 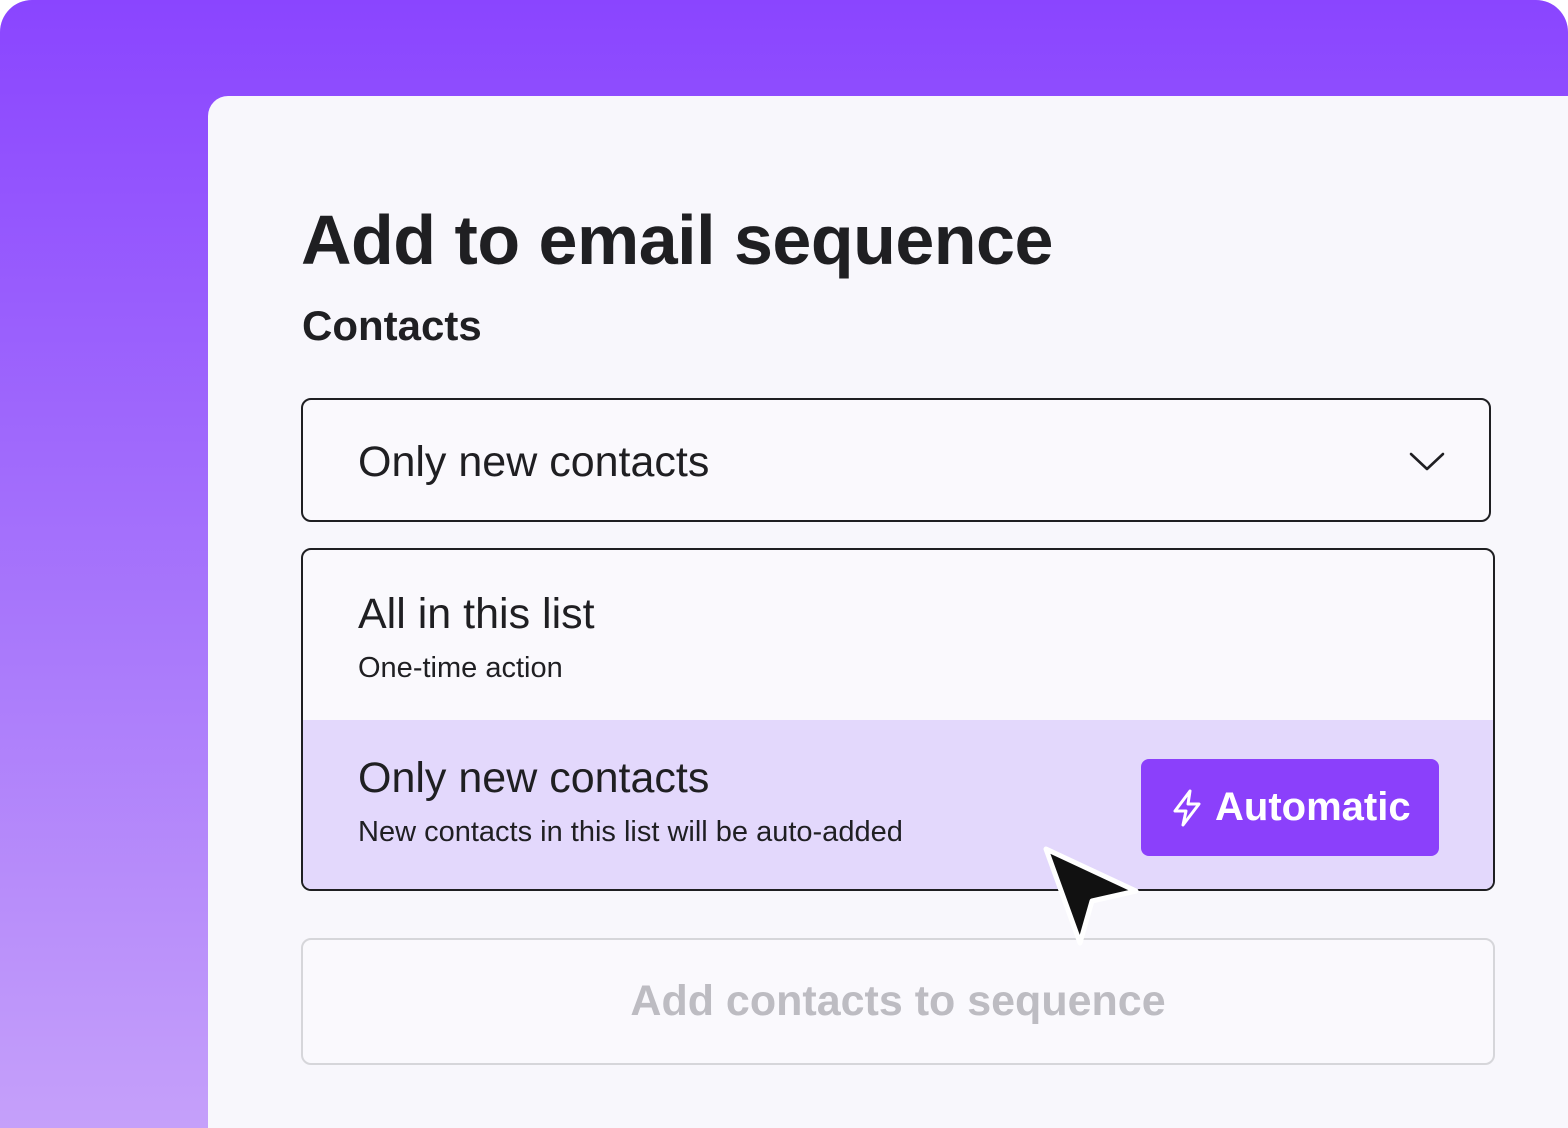 What do you see at coordinates (534, 462) in the screenshot?
I see `select-value: Only new contacts` at bounding box center [534, 462].